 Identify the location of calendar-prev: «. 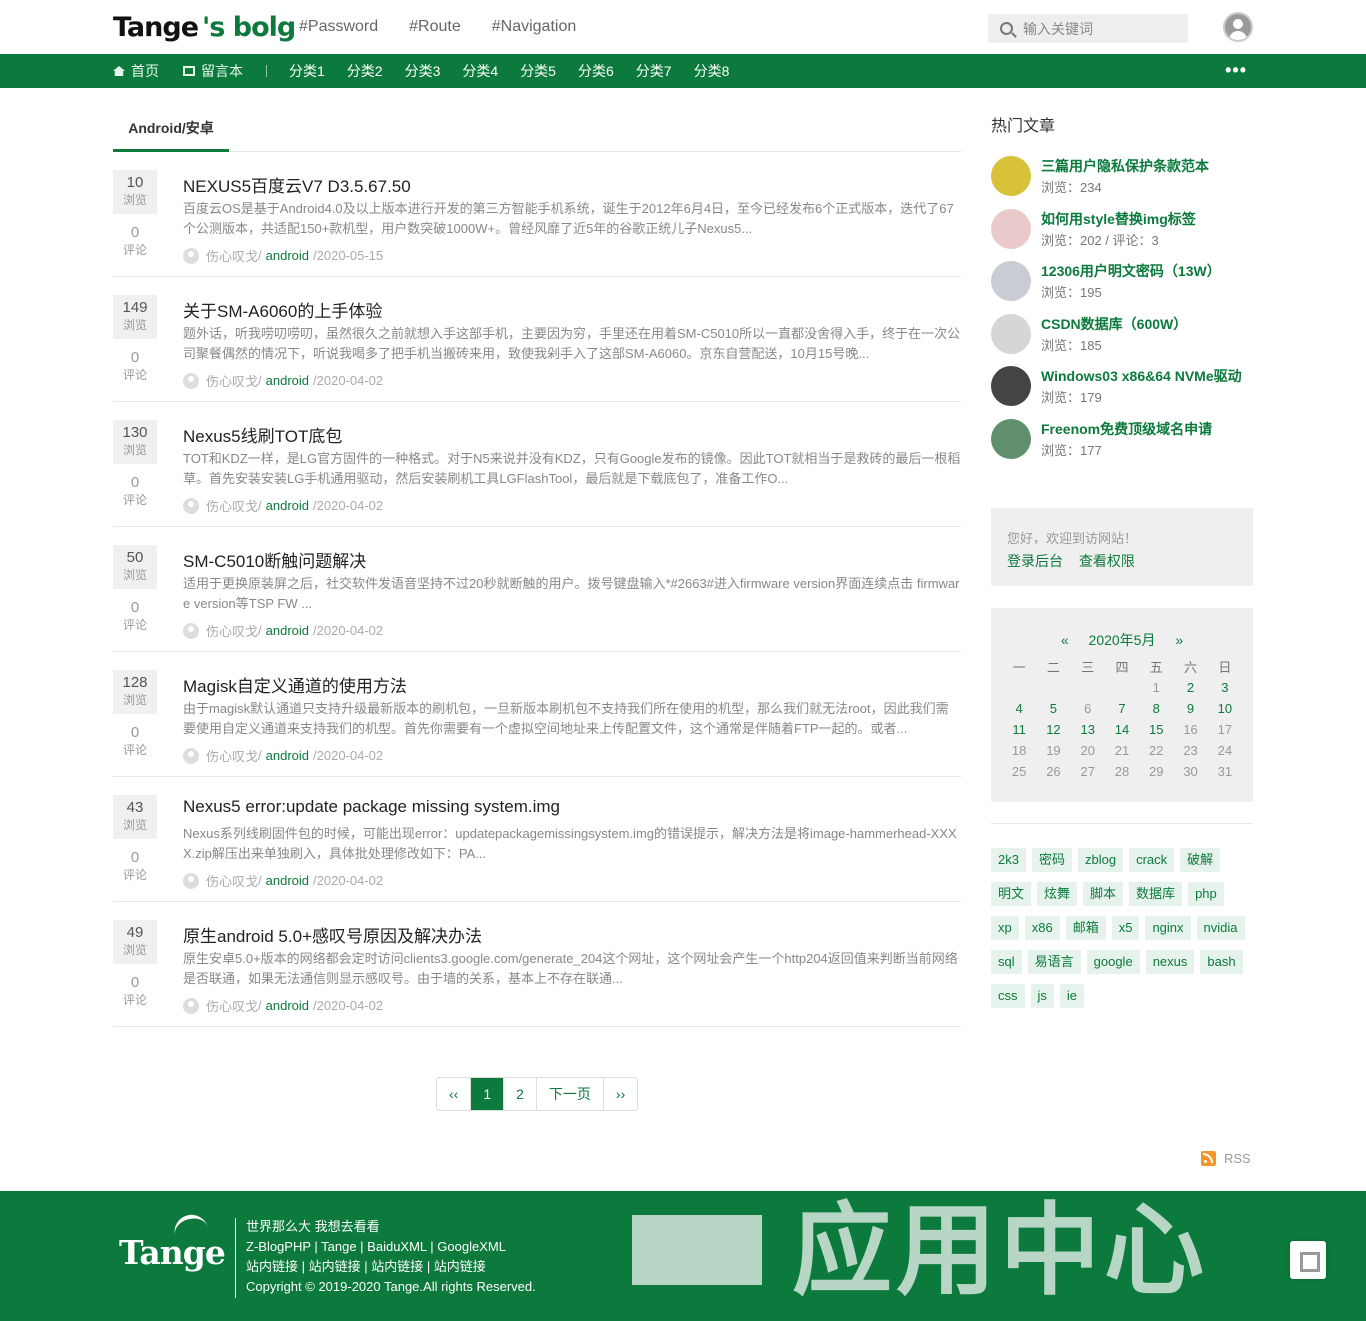
(1065, 640).